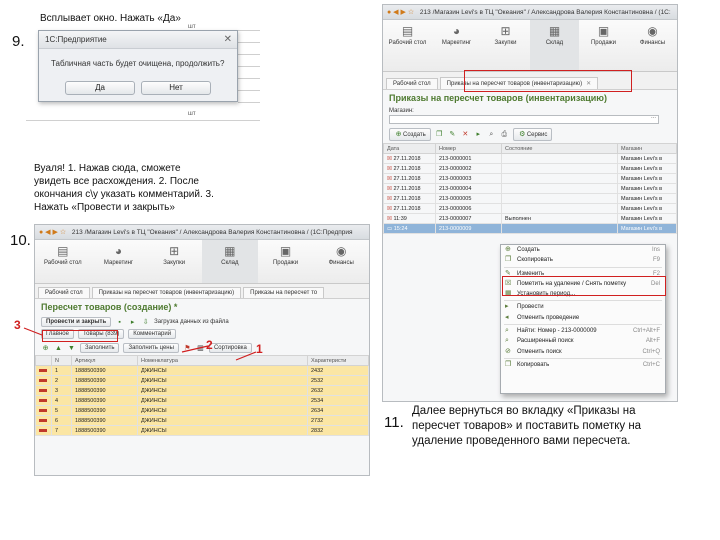 The image size is (720, 540). What do you see at coordinates (583, 341) in the screenshot?
I see `context-menu-item: ⌕ Расширенный поиск Alt+F` at bounding box center [583, 341].